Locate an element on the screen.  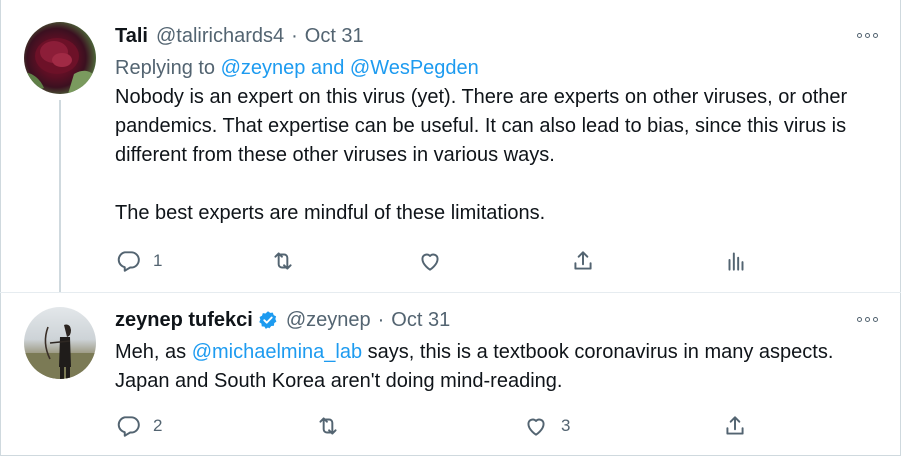
display-name: Tali is located at coordinates (131, 36).